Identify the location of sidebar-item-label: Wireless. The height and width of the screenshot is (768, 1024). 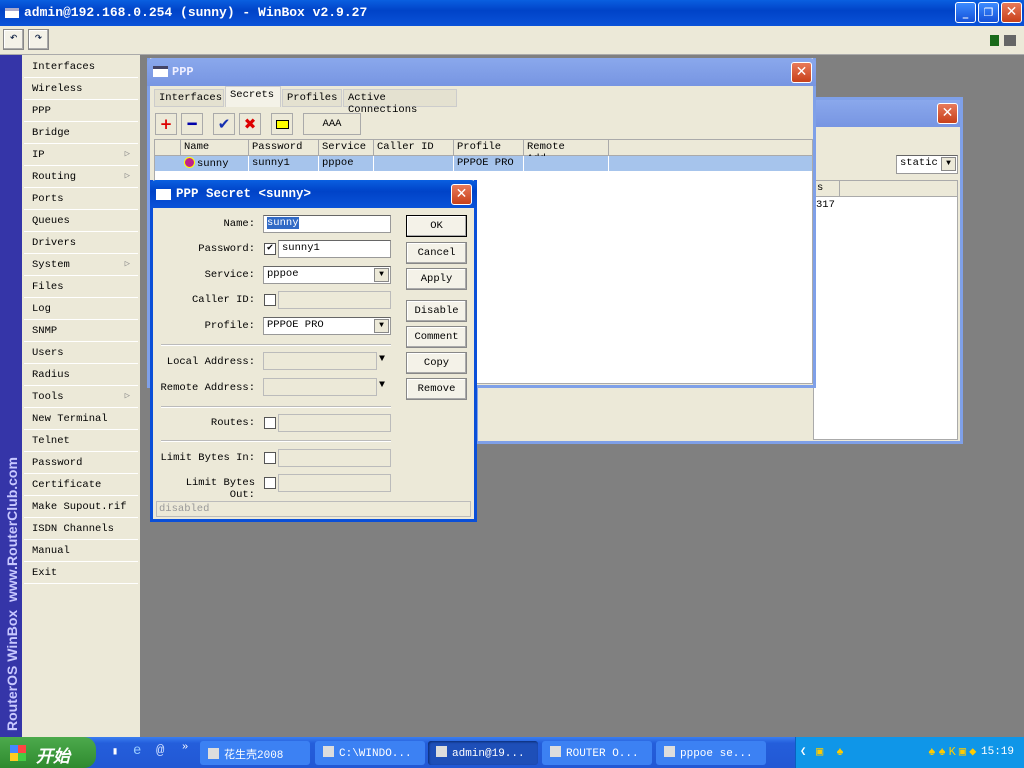
(57, 89).